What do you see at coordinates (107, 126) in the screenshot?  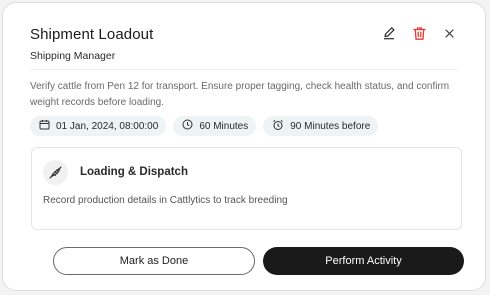 I see `date-chip-label: 01 Jan, 2024, 08:00:00` at bounding box center [107, 126].